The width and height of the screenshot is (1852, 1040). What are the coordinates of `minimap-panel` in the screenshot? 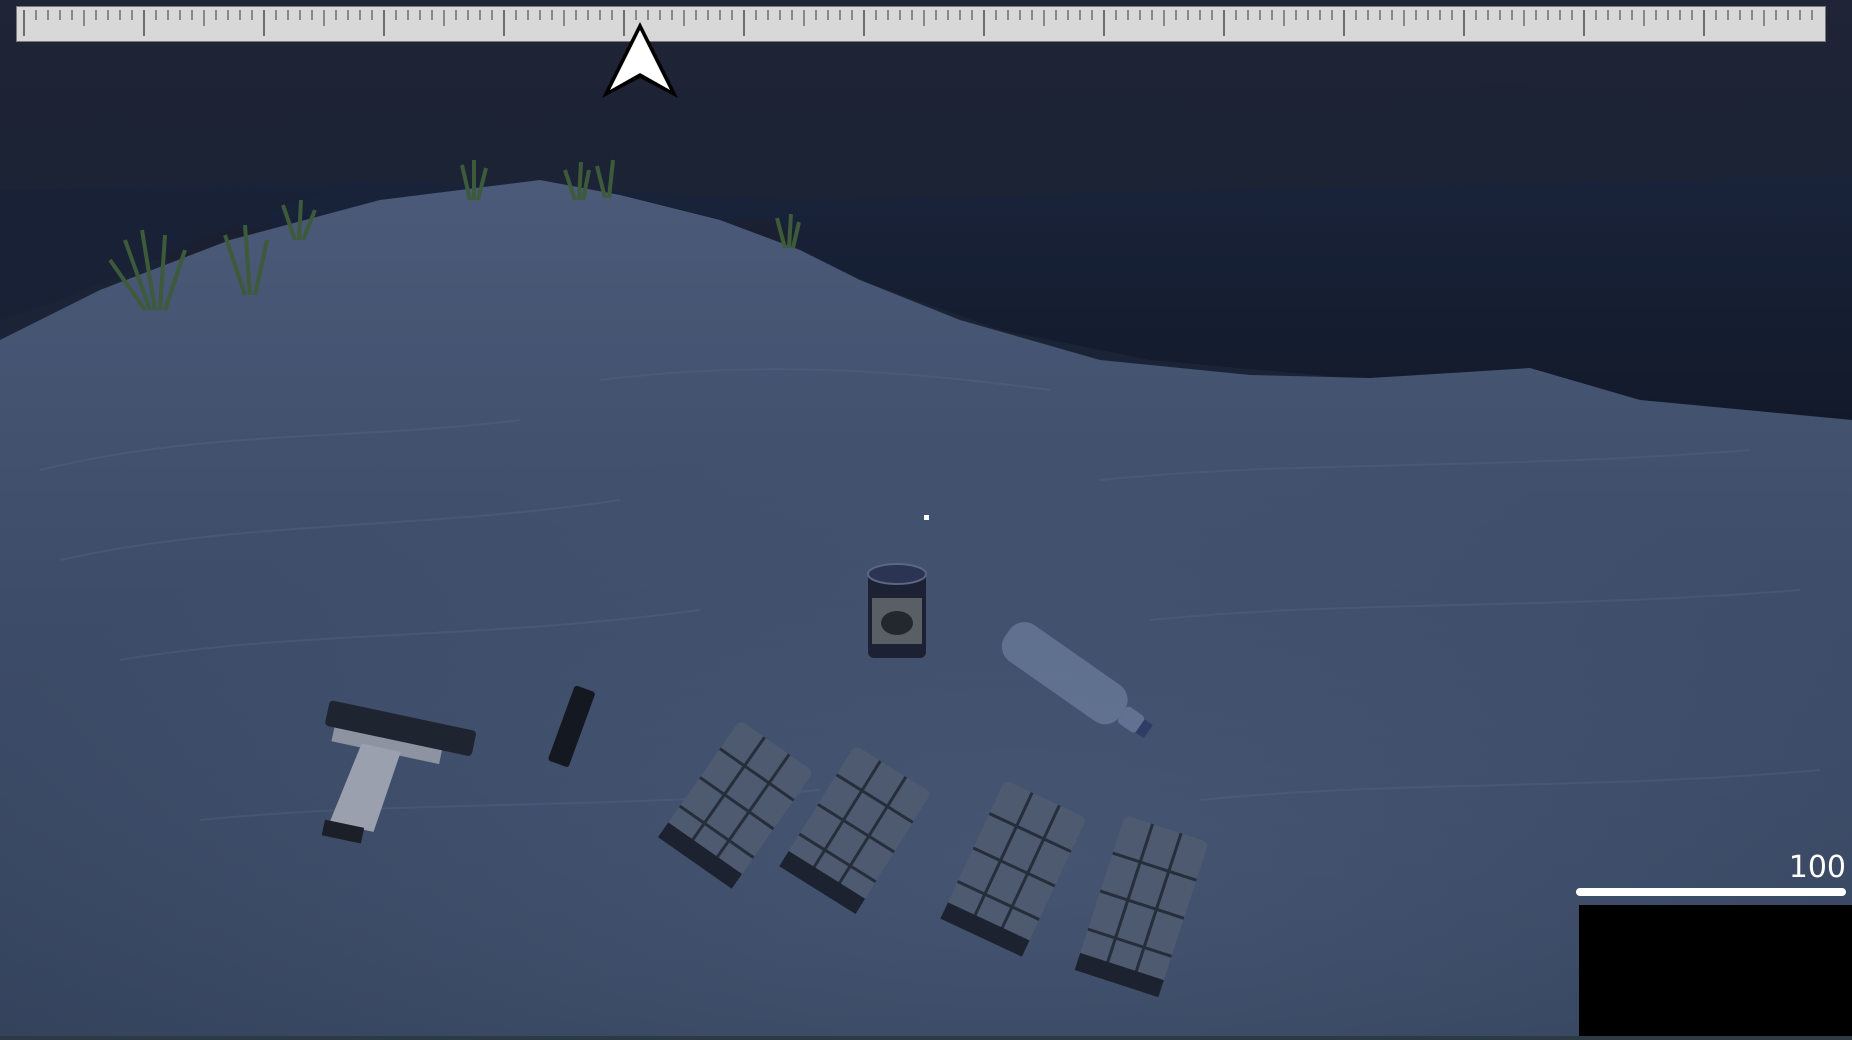 It's located at (1715, 972).